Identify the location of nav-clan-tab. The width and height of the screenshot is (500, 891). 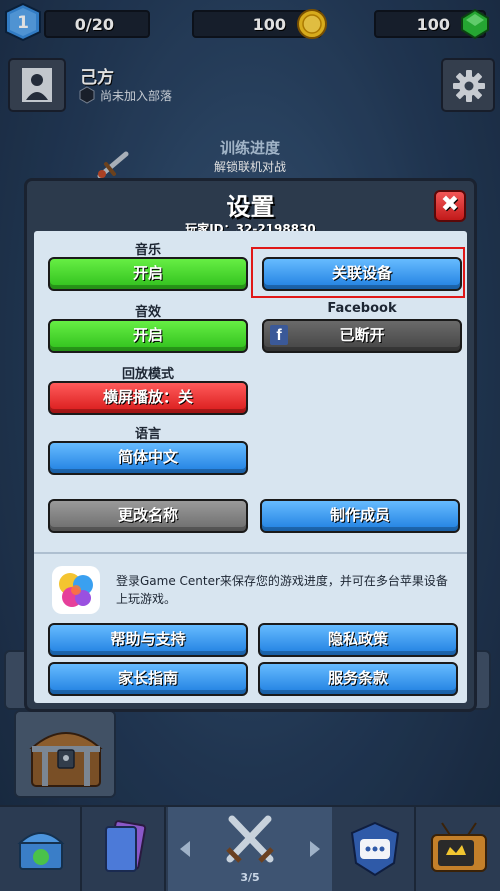
(375, 849).